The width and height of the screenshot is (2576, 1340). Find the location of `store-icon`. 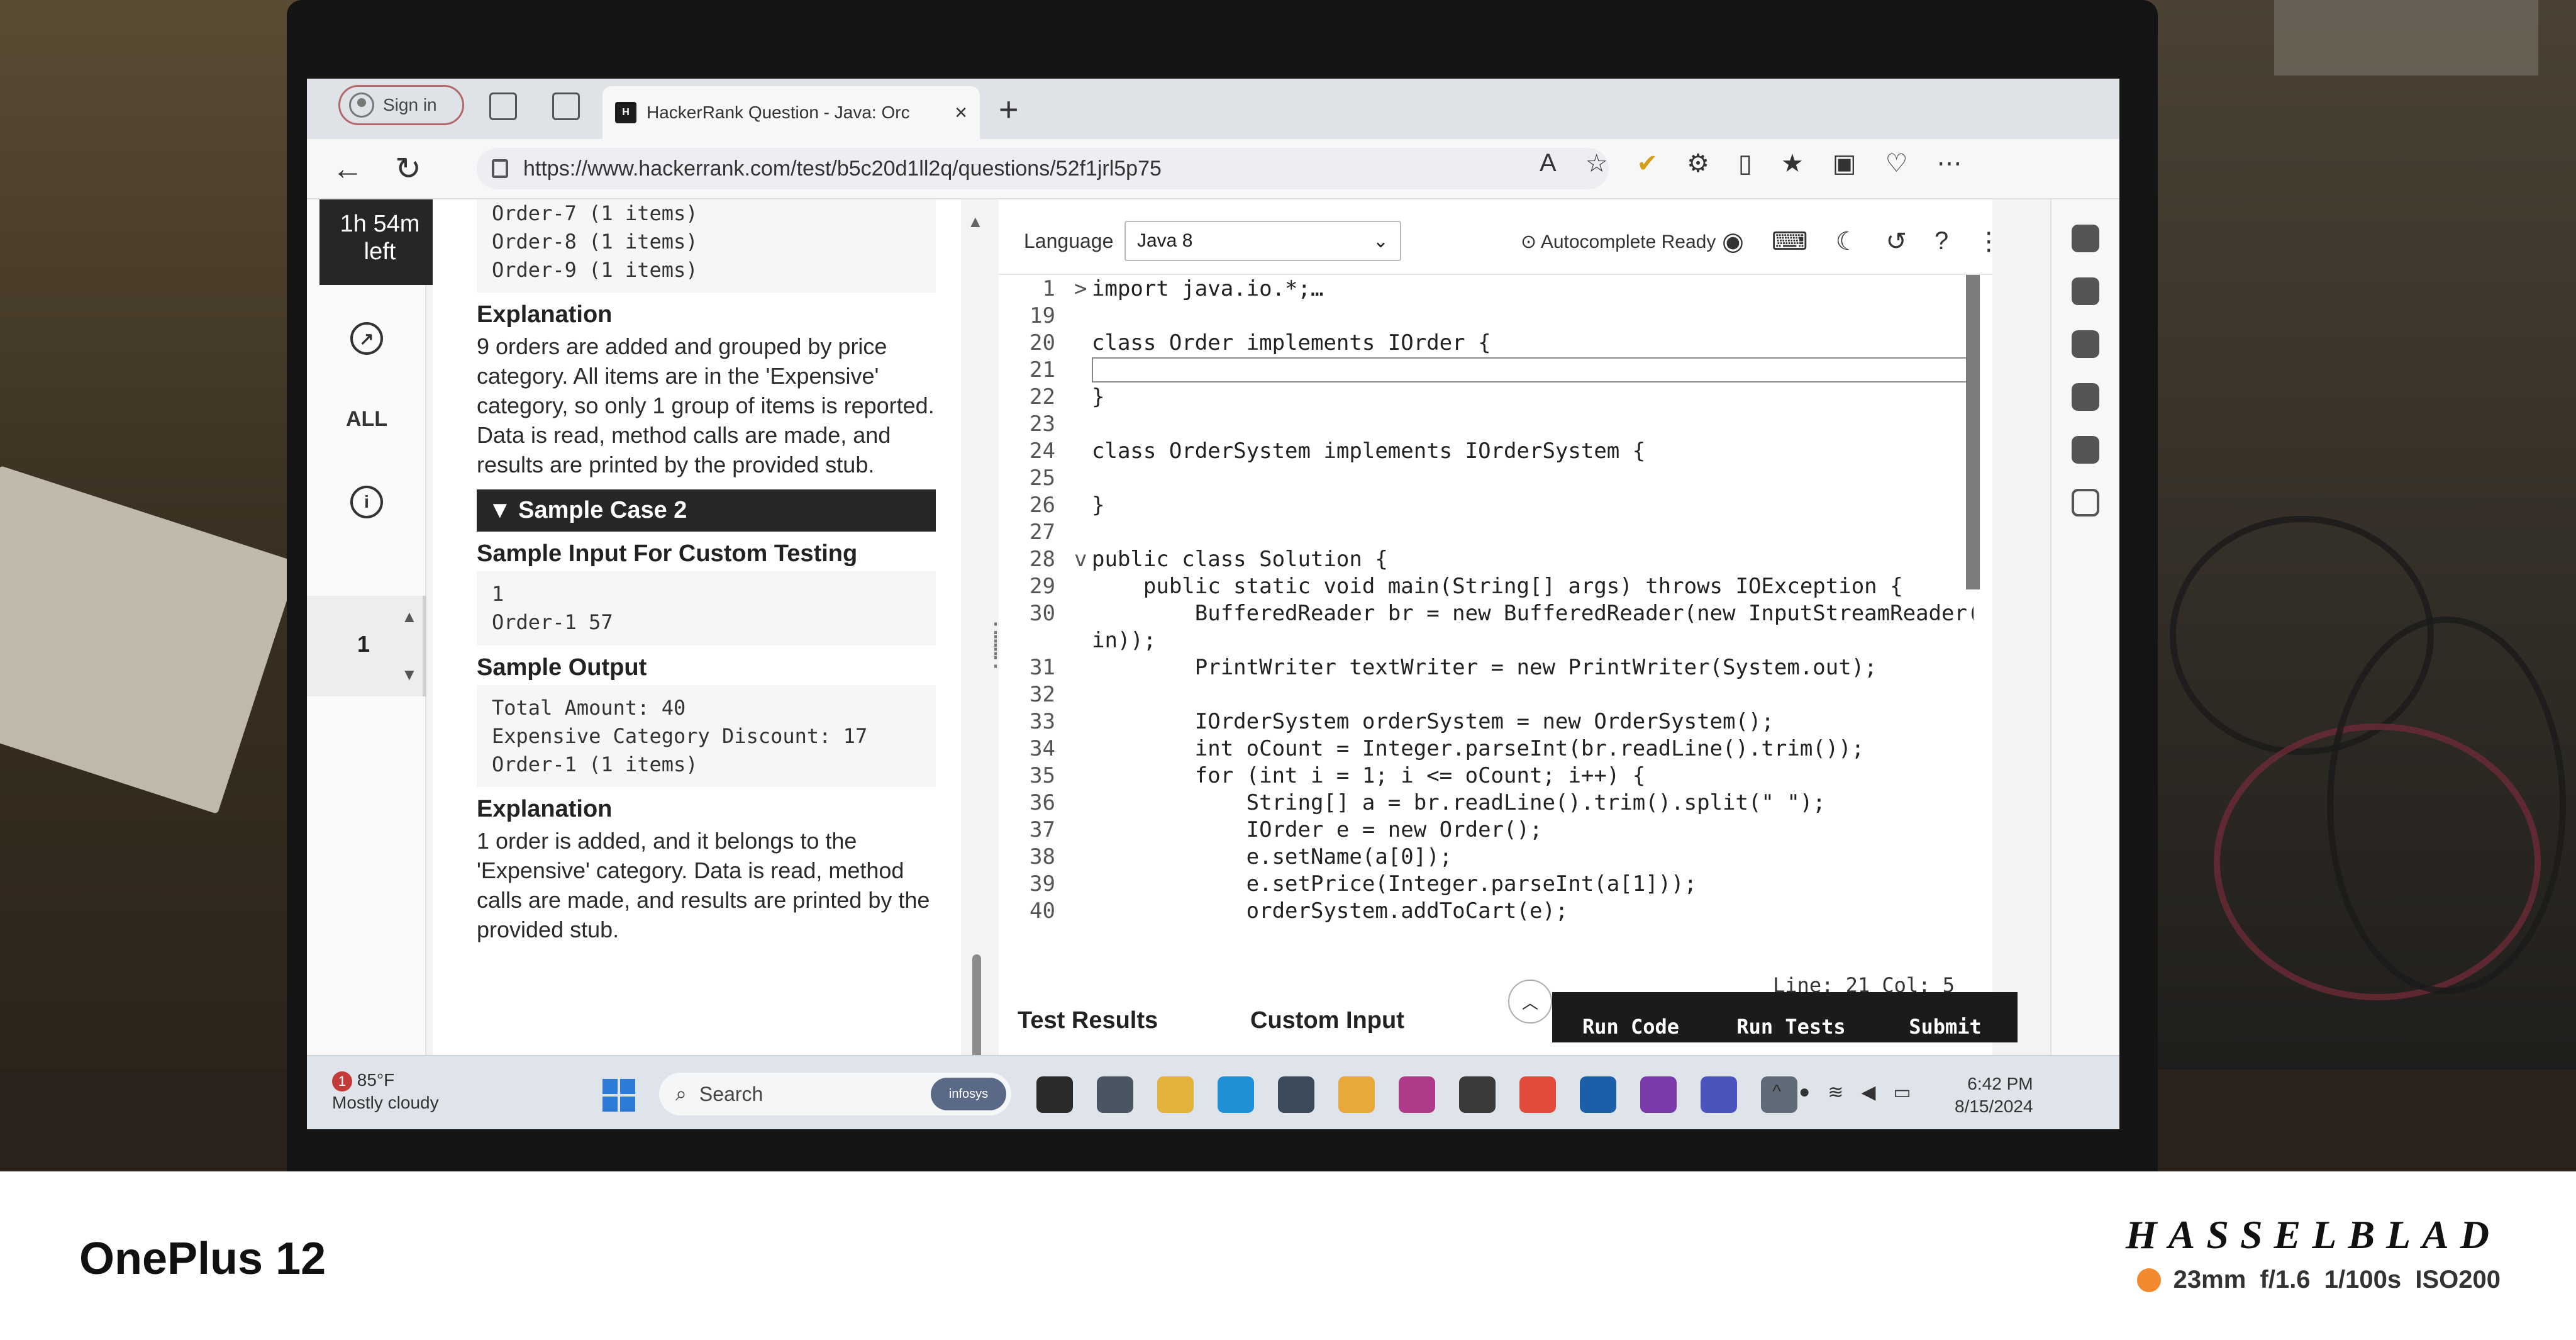

store-icon is located at coordinates (1296, 1094).